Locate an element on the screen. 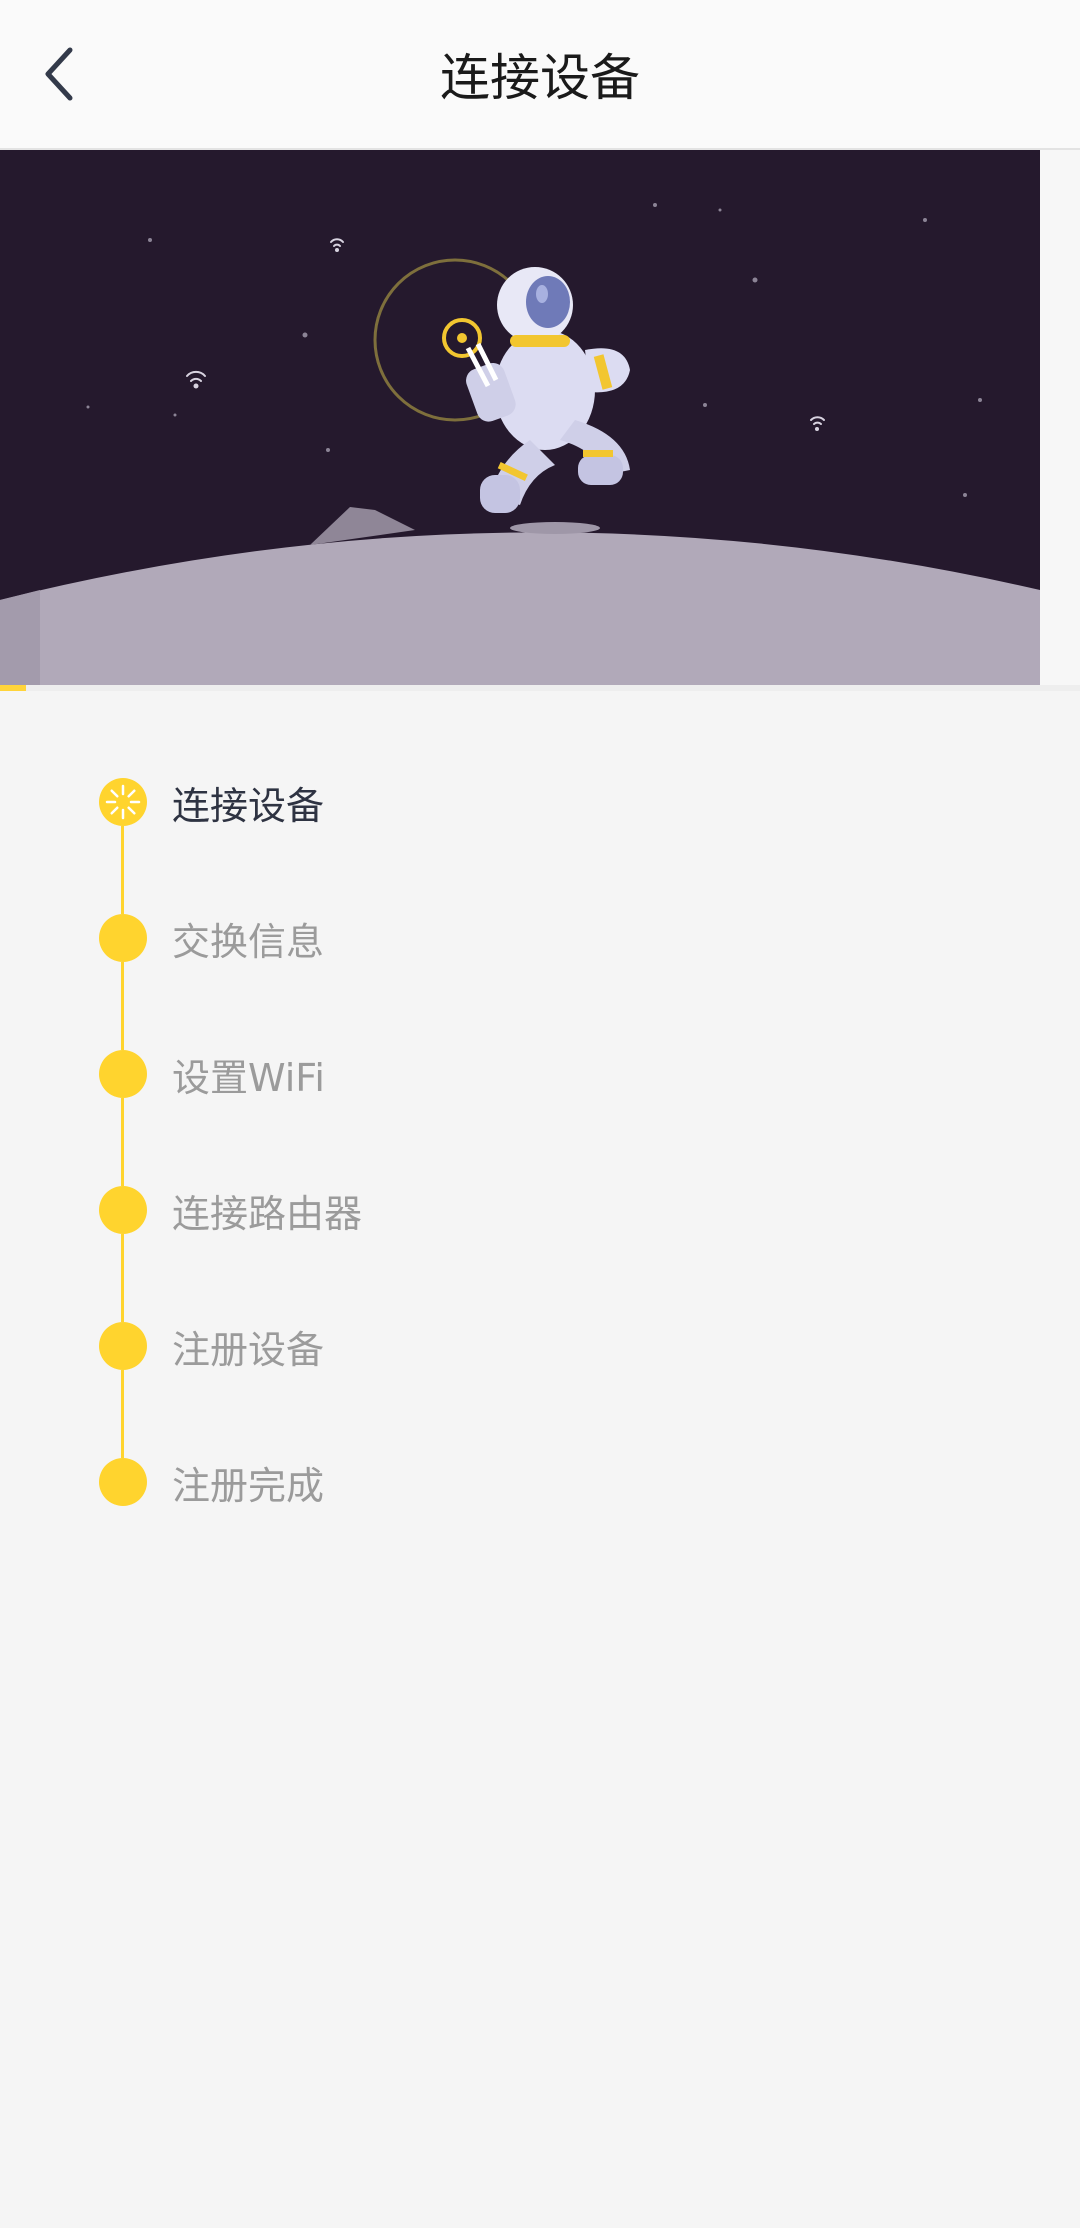 The width and height of the screenshot is (1080, 2228). progress-fill is located at coordinates (13, 688).